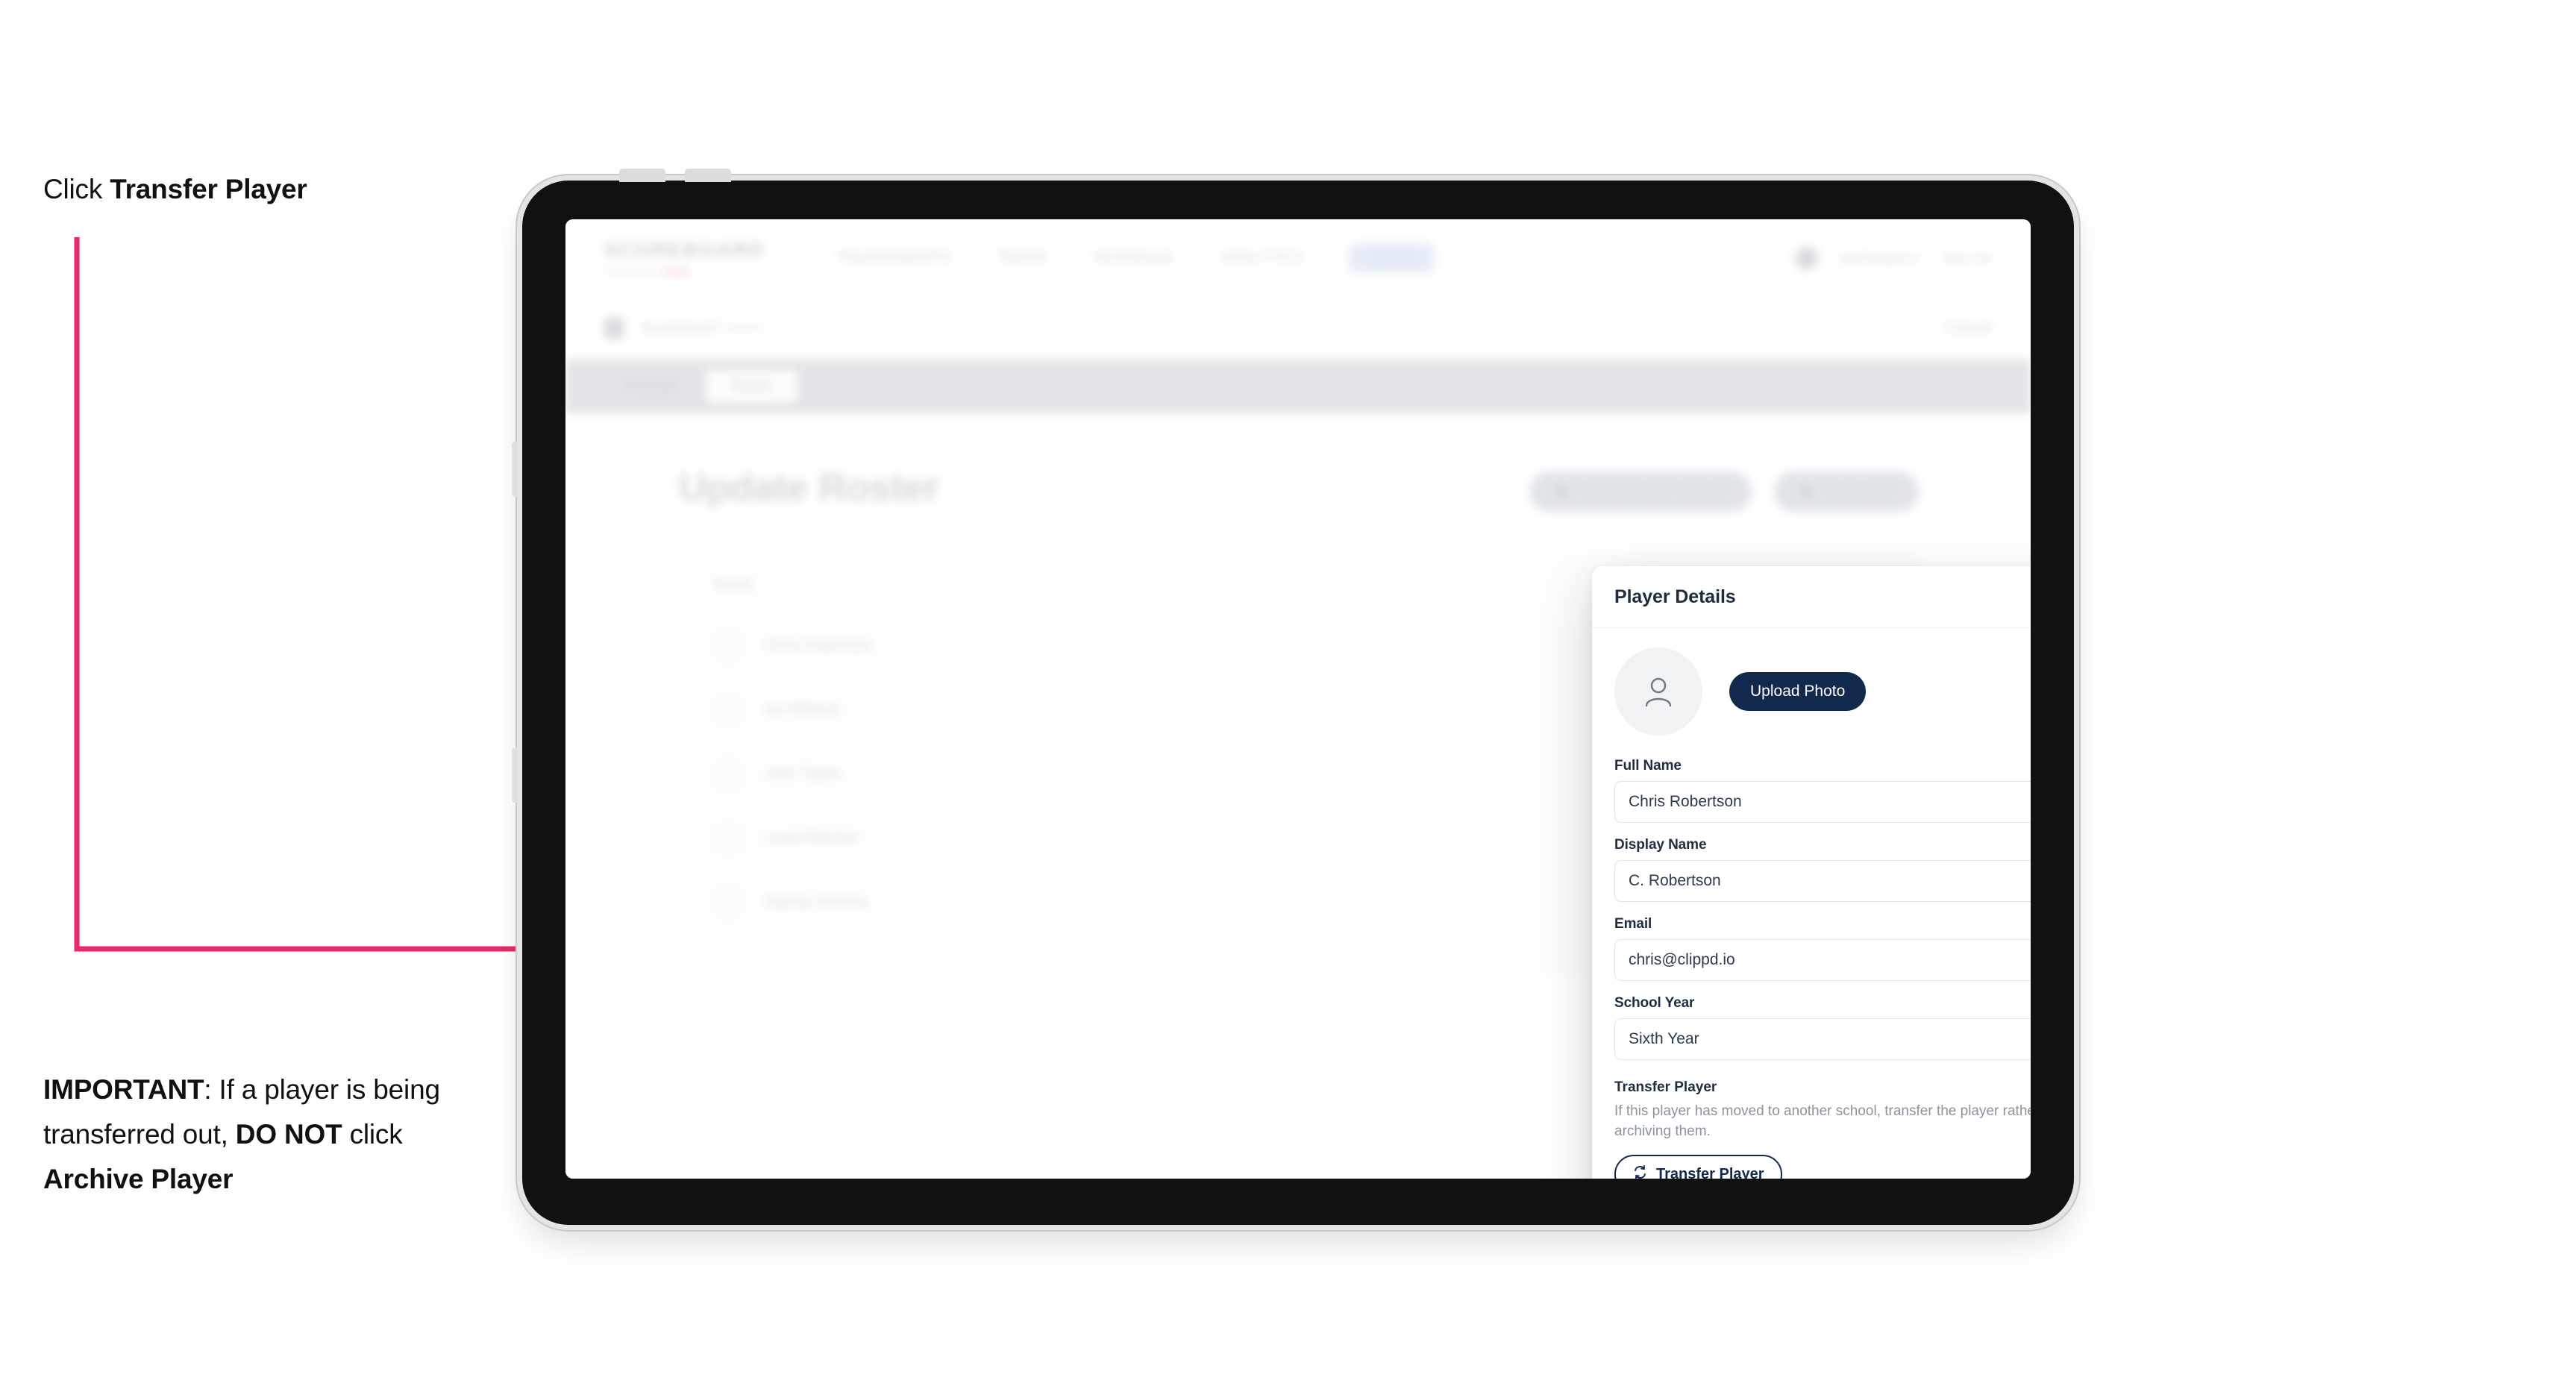 Image resolution: width=2576 pixels, height=1386 pixels. I want to click on side-button-bottom, so click(515, 775).